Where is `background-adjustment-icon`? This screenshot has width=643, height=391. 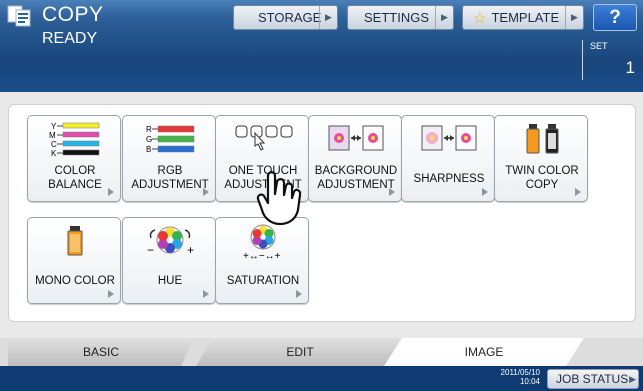
background-adjustment-icon is located at coordinates (356, 138).